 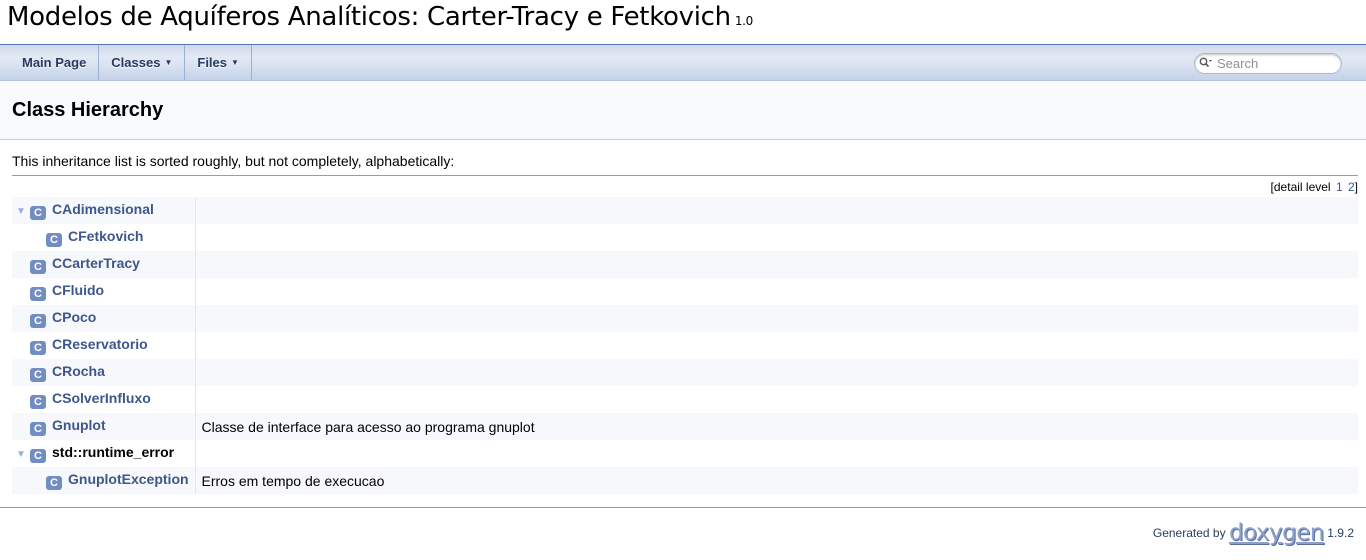 I want to click on entry-cell: C CFluido, so click(x=104, y=291).